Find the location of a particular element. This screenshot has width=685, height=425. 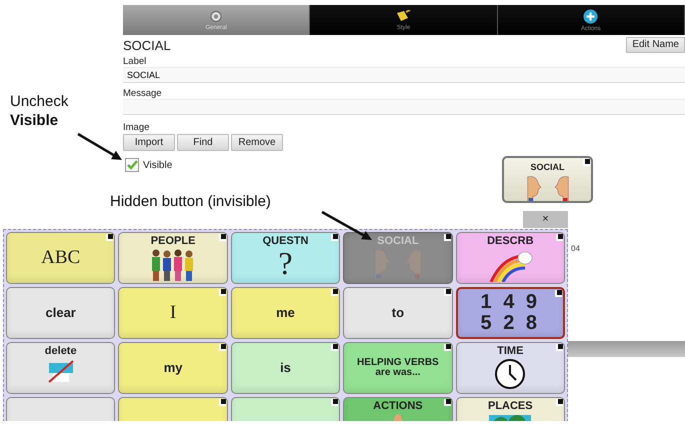

image-action-button: Find is located at coordinates (203, 142).